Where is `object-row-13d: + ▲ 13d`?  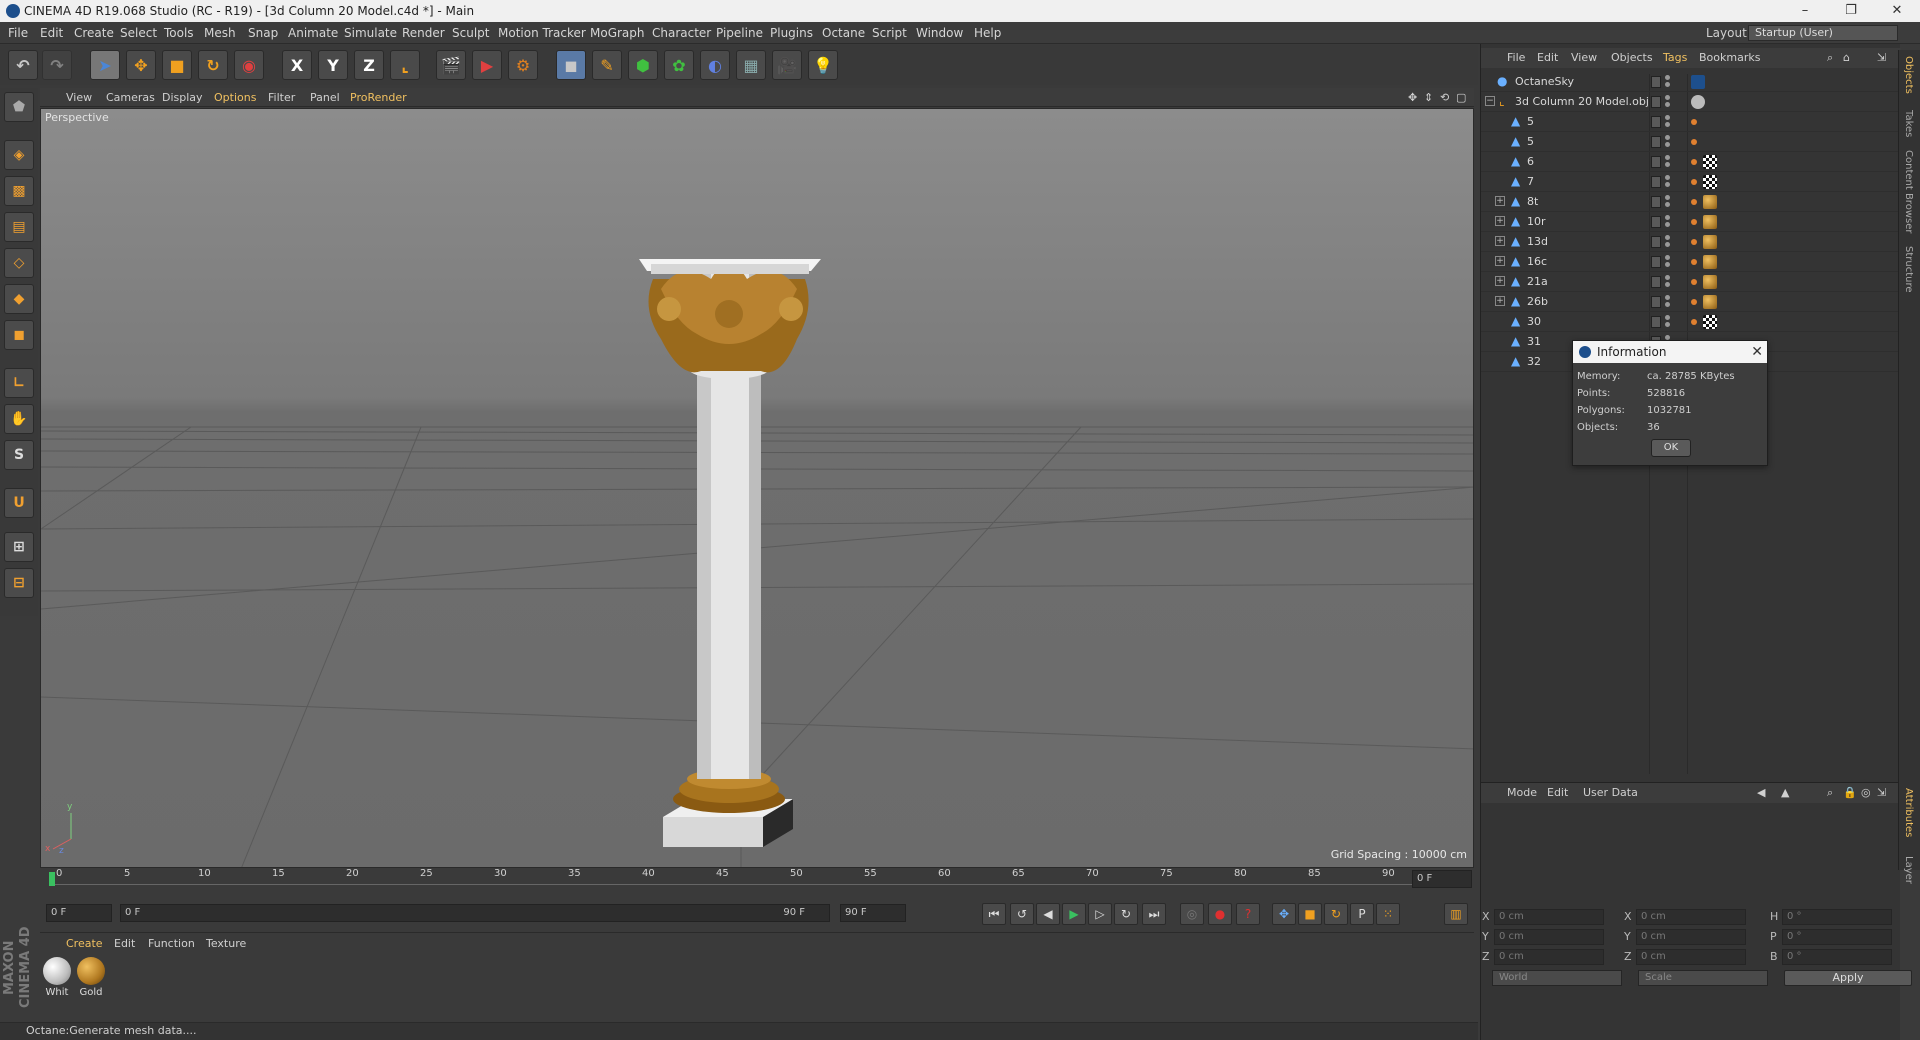
object-row-13d: + ▲ 13d is located at coordinates (1691, 242).